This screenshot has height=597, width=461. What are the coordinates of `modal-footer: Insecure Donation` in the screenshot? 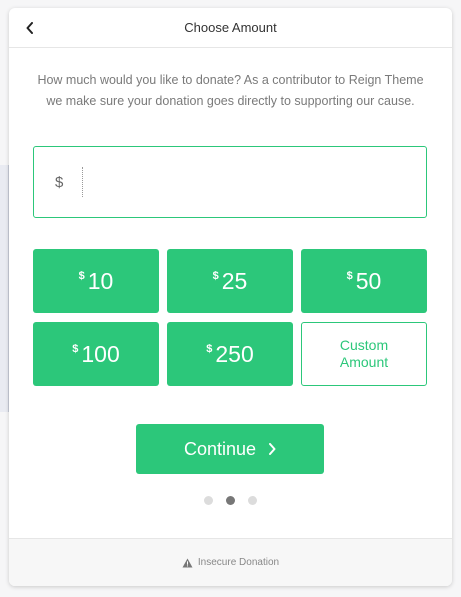 It's located at (230, 562).